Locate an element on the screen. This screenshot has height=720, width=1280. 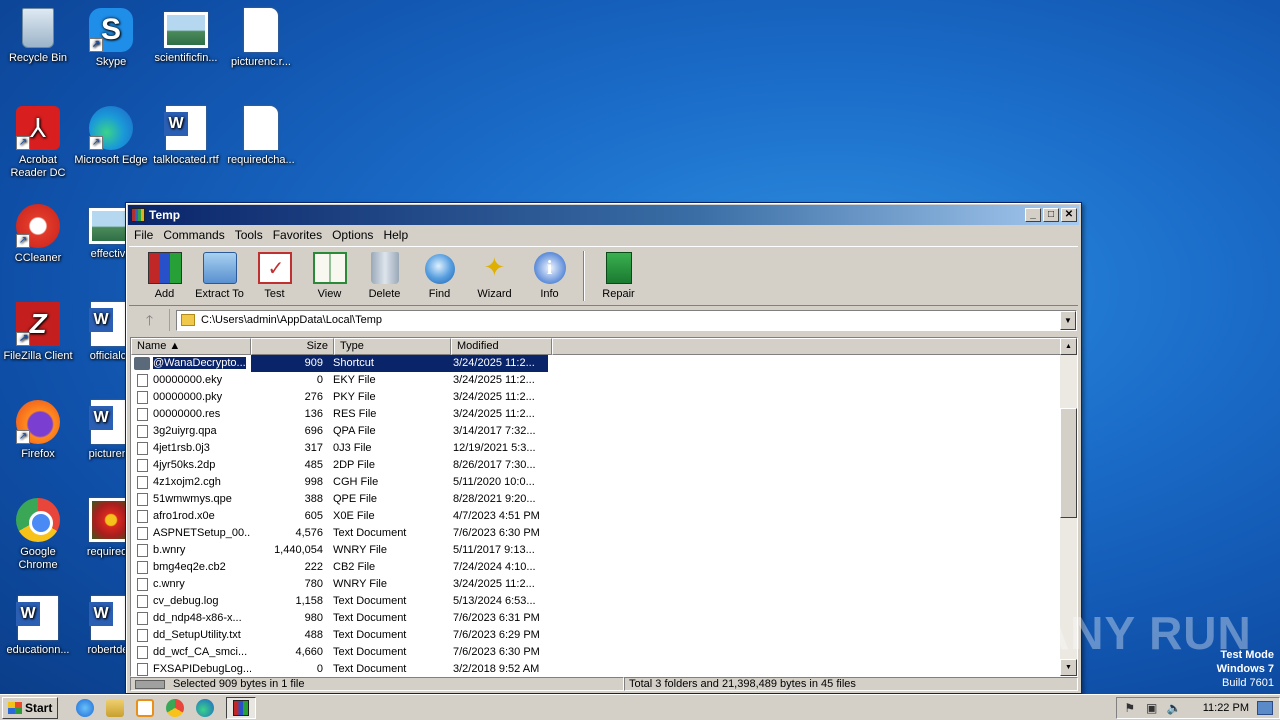
word-document-icon is located at coordinates (37, 618).